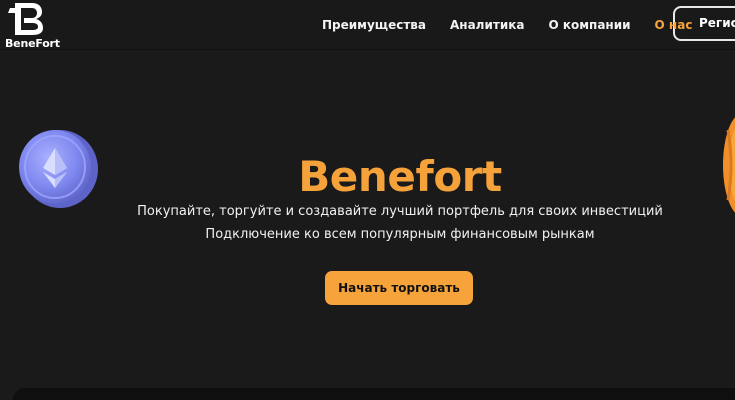 The height and width of the screenshot is (400, 735). I want to click on hero-title: Benefort, so click(400, 177).